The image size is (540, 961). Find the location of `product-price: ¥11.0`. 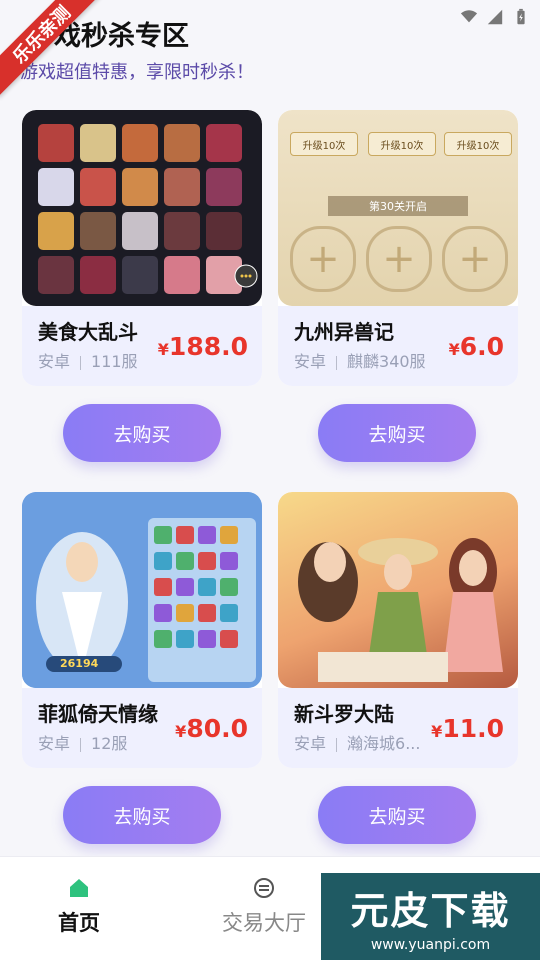

product-price: ¥11.0 is located at coordinates (467, 728).